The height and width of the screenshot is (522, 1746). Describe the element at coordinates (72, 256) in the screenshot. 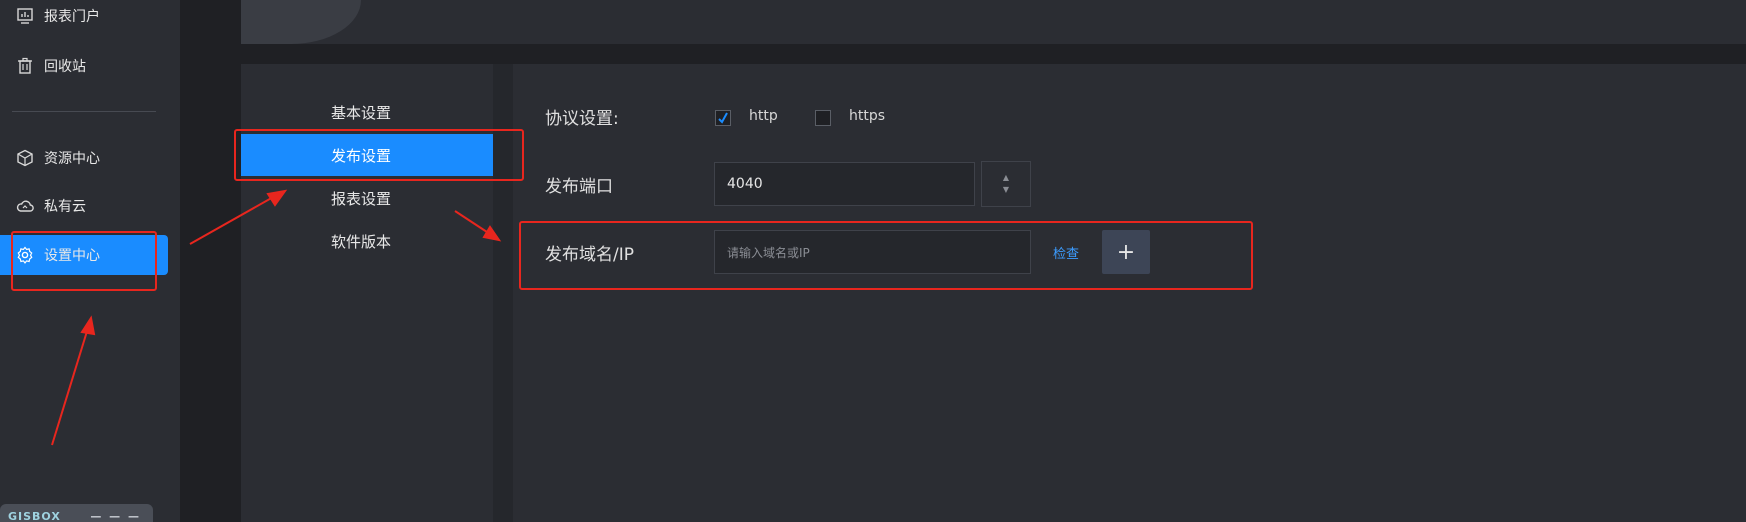

I see `sidebar-item-label: 设置中心` at that location.